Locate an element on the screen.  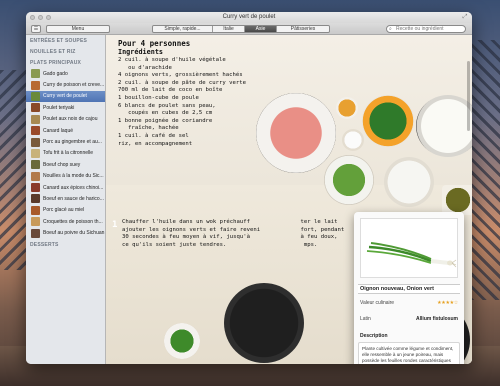
popover-title: Oignon nouveau, Onion vert is located at coordinates (409, 289).